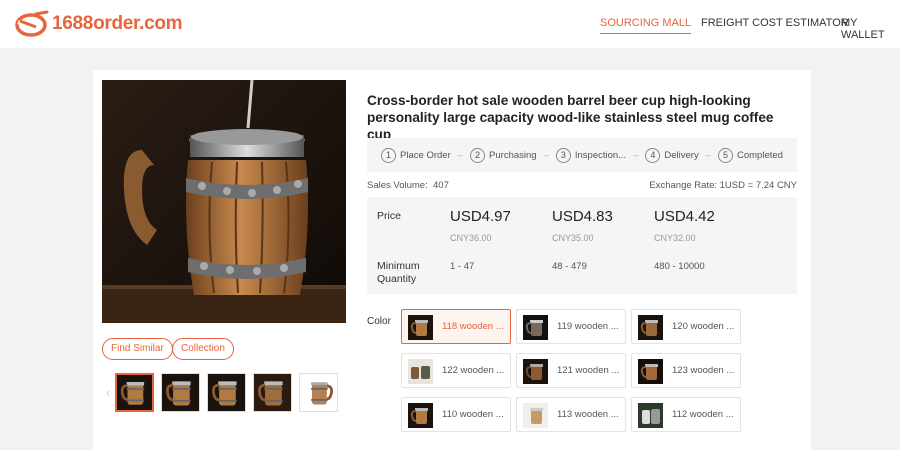 This screenshot has width=900, height=450. Describe the element at coordinates (573, 238) in the screenshot. I see `tier-price-cny: CNY35.00` at that location.